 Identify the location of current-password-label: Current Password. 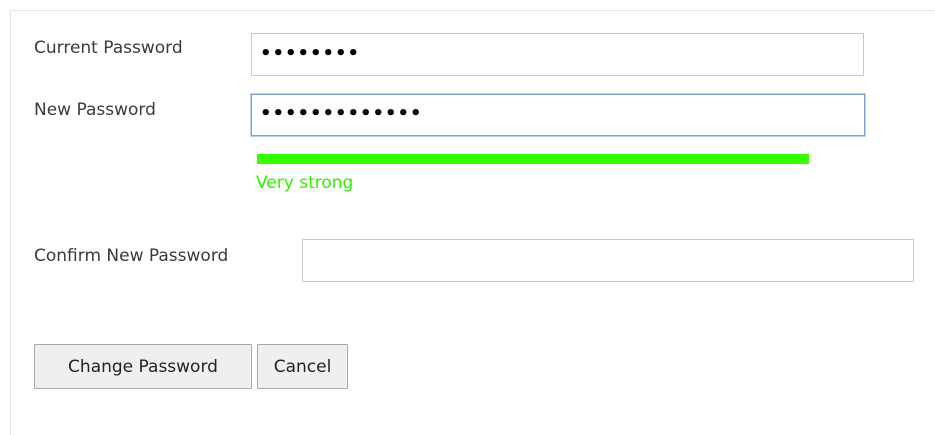
(108, 48).